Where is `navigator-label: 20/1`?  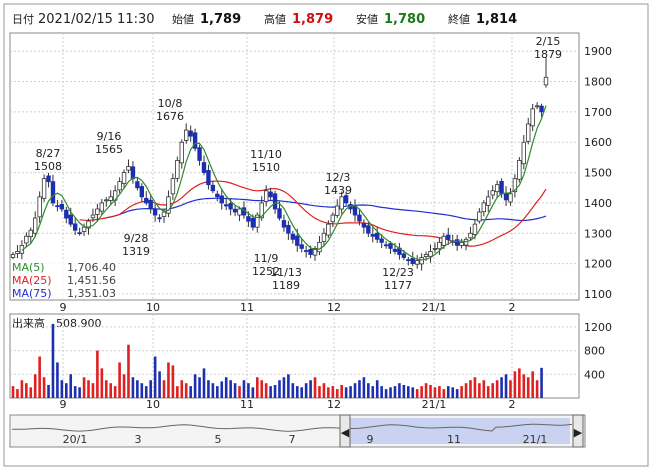
navigator-label: 20/1 is located at coordinates (75, 439).